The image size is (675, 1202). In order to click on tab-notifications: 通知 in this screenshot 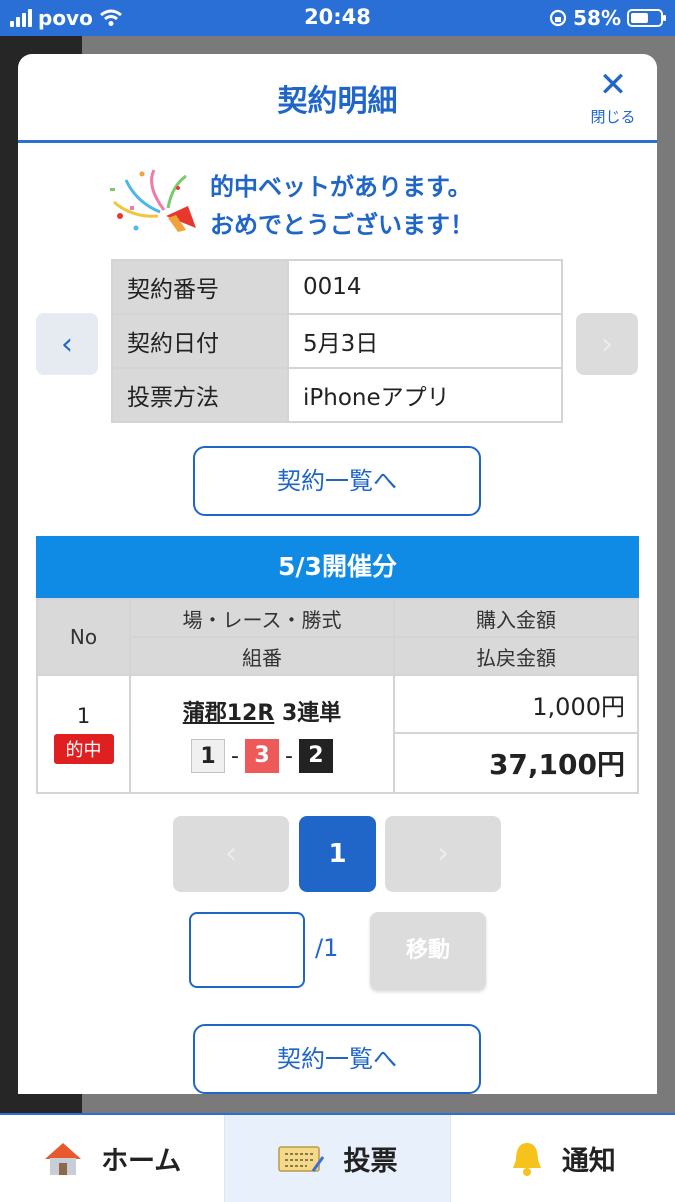, I will do `click(563, 1158)`.